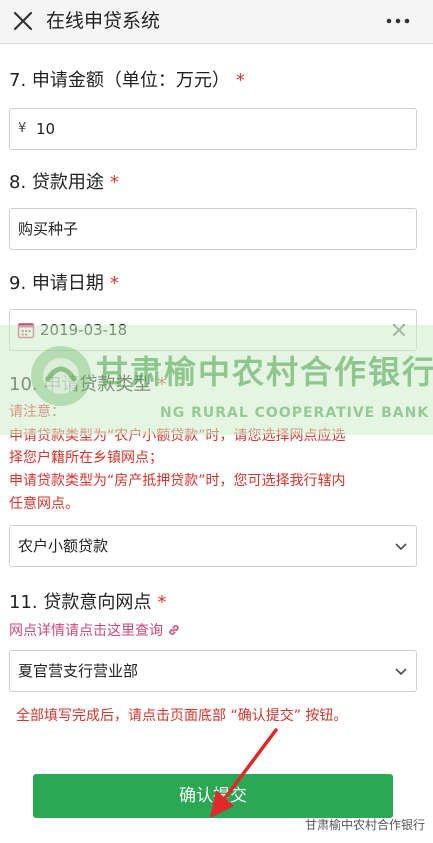  What do you see at coordinates (56, 283) in the screenshot?
I see `question-9-text: 9. 申请日期` at bounding box center [56, 283].